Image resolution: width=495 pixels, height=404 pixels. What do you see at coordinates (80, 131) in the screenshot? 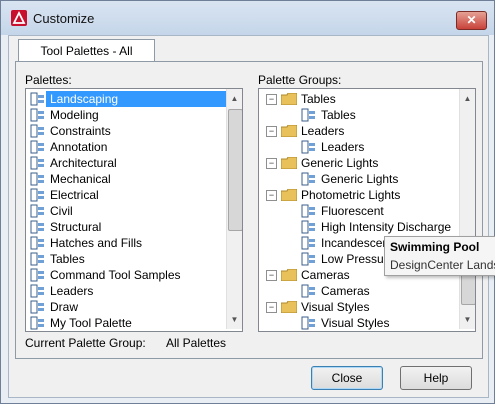
I see `list-item-label: Constraints` at bounding box center [80, 131].